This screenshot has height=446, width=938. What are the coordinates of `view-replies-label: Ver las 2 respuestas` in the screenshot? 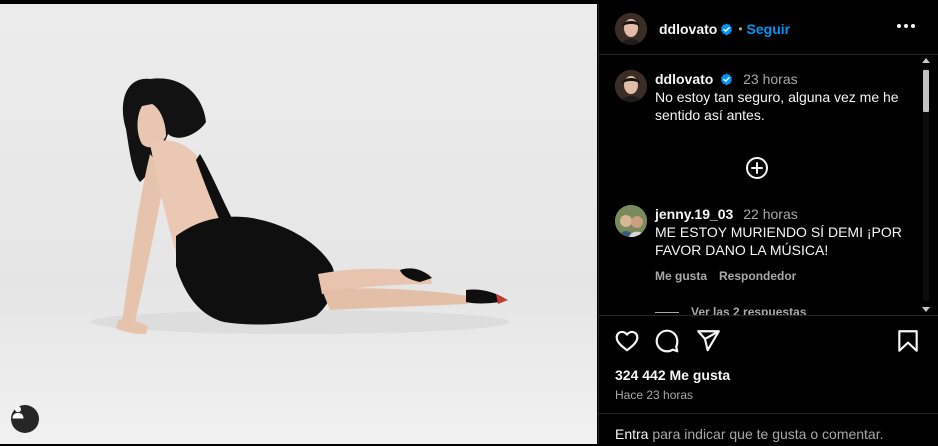 It's located at (749, 310).